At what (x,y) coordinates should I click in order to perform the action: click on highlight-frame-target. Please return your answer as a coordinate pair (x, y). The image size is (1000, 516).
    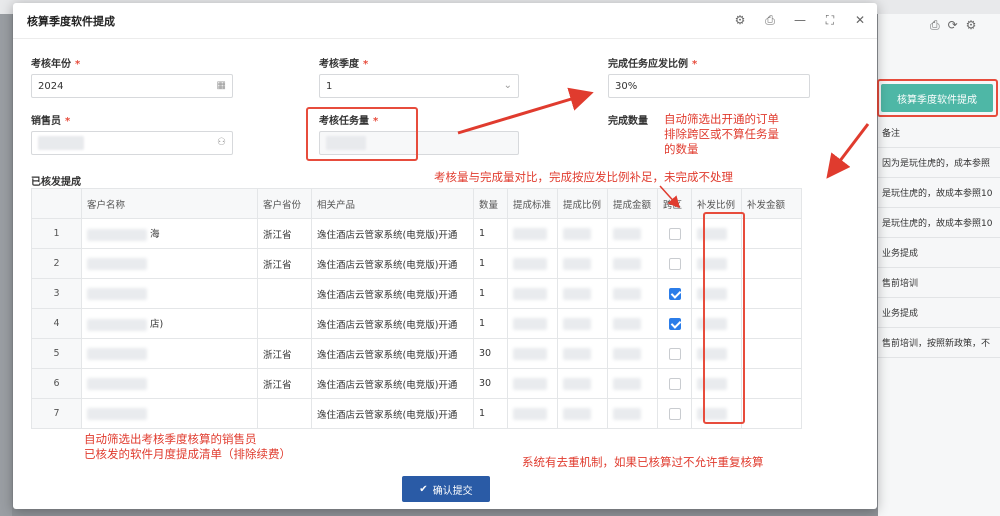
    Looking at the image, I should click on (362, 134).